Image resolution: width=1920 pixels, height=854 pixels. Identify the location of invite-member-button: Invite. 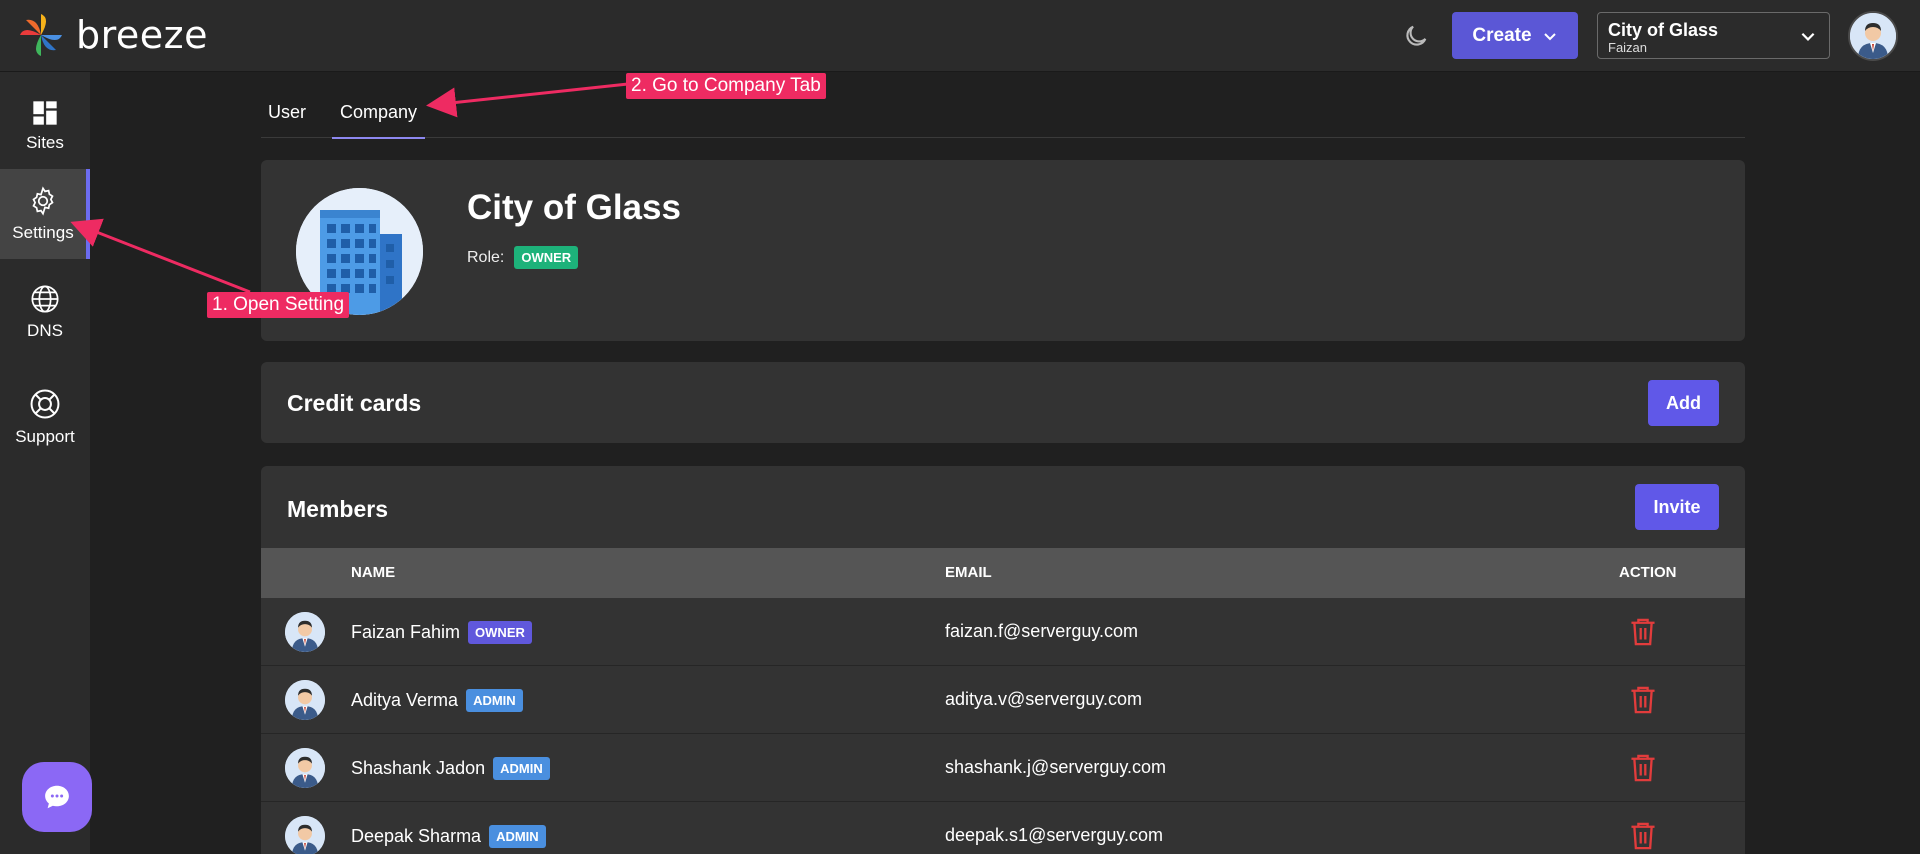
(1677, 507).